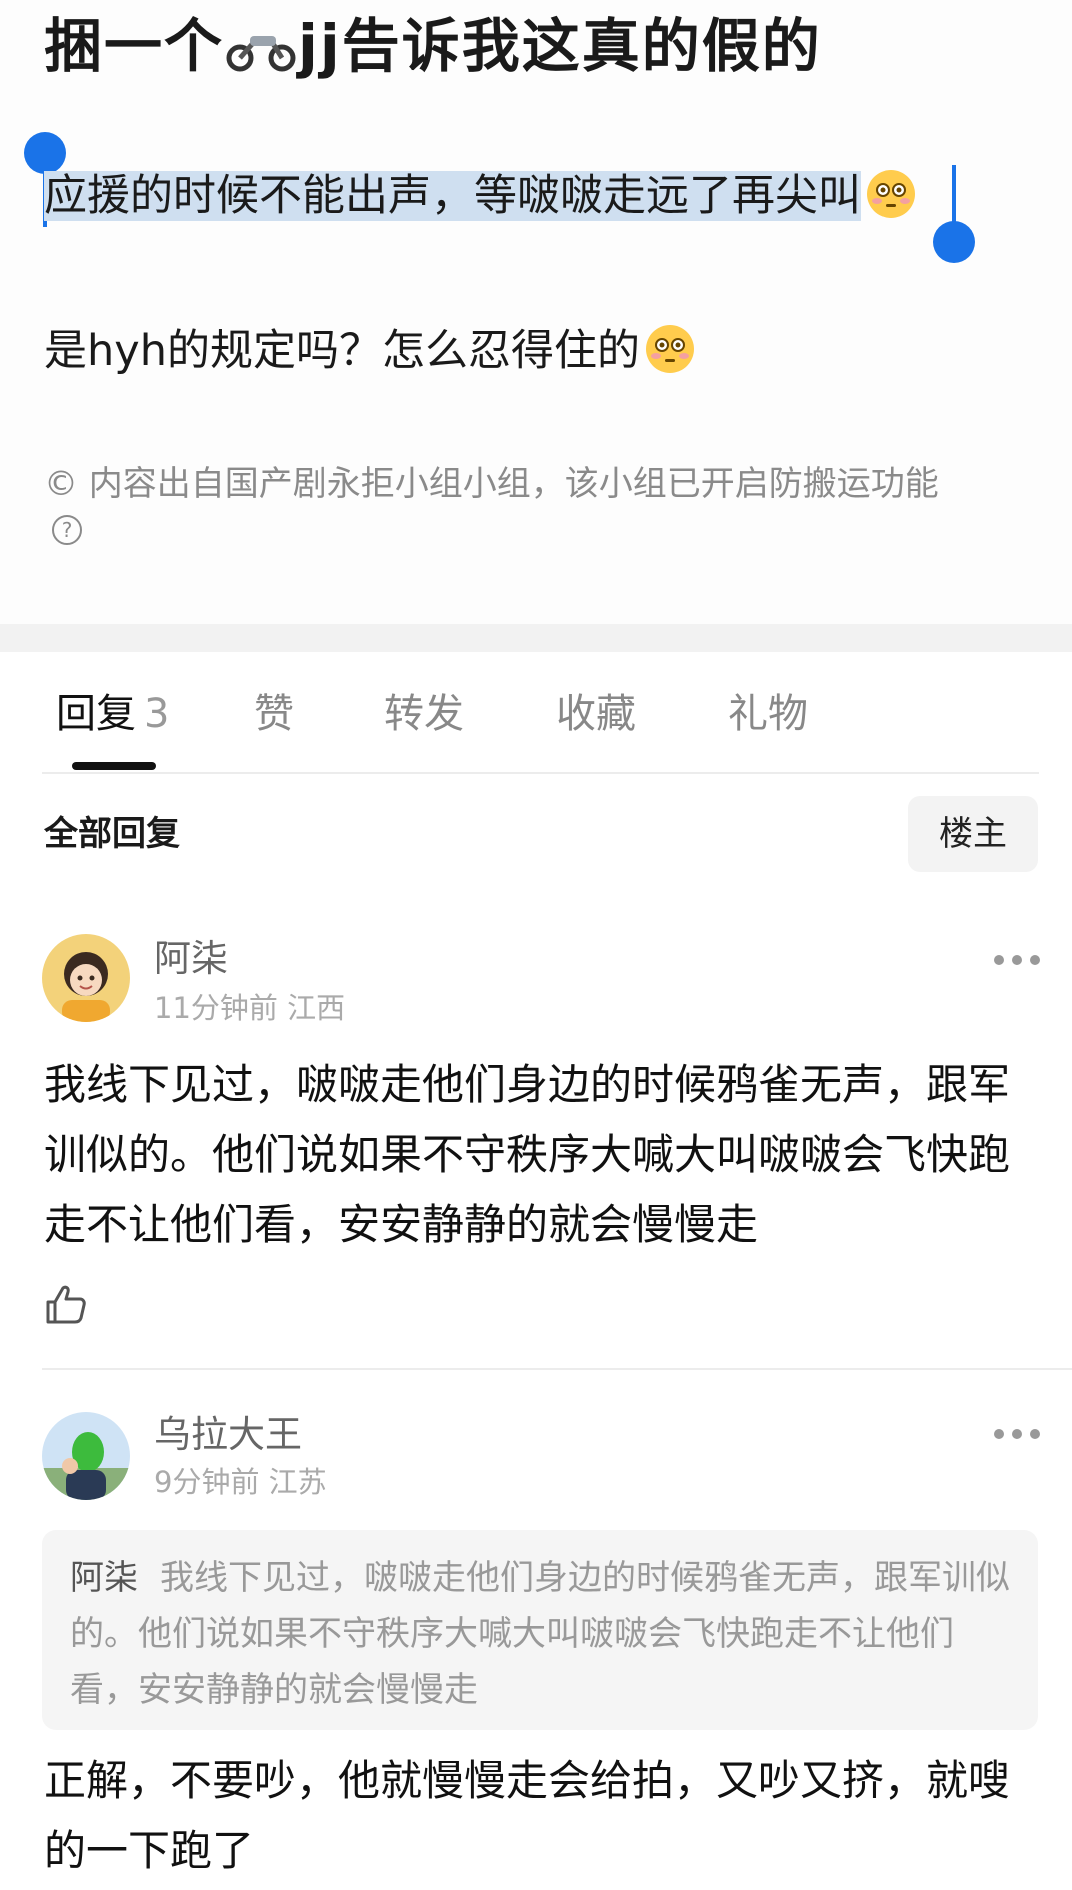 This screenshot has height=1890, width=1072. I want to click on tab-bar-border, so click(540, 773).